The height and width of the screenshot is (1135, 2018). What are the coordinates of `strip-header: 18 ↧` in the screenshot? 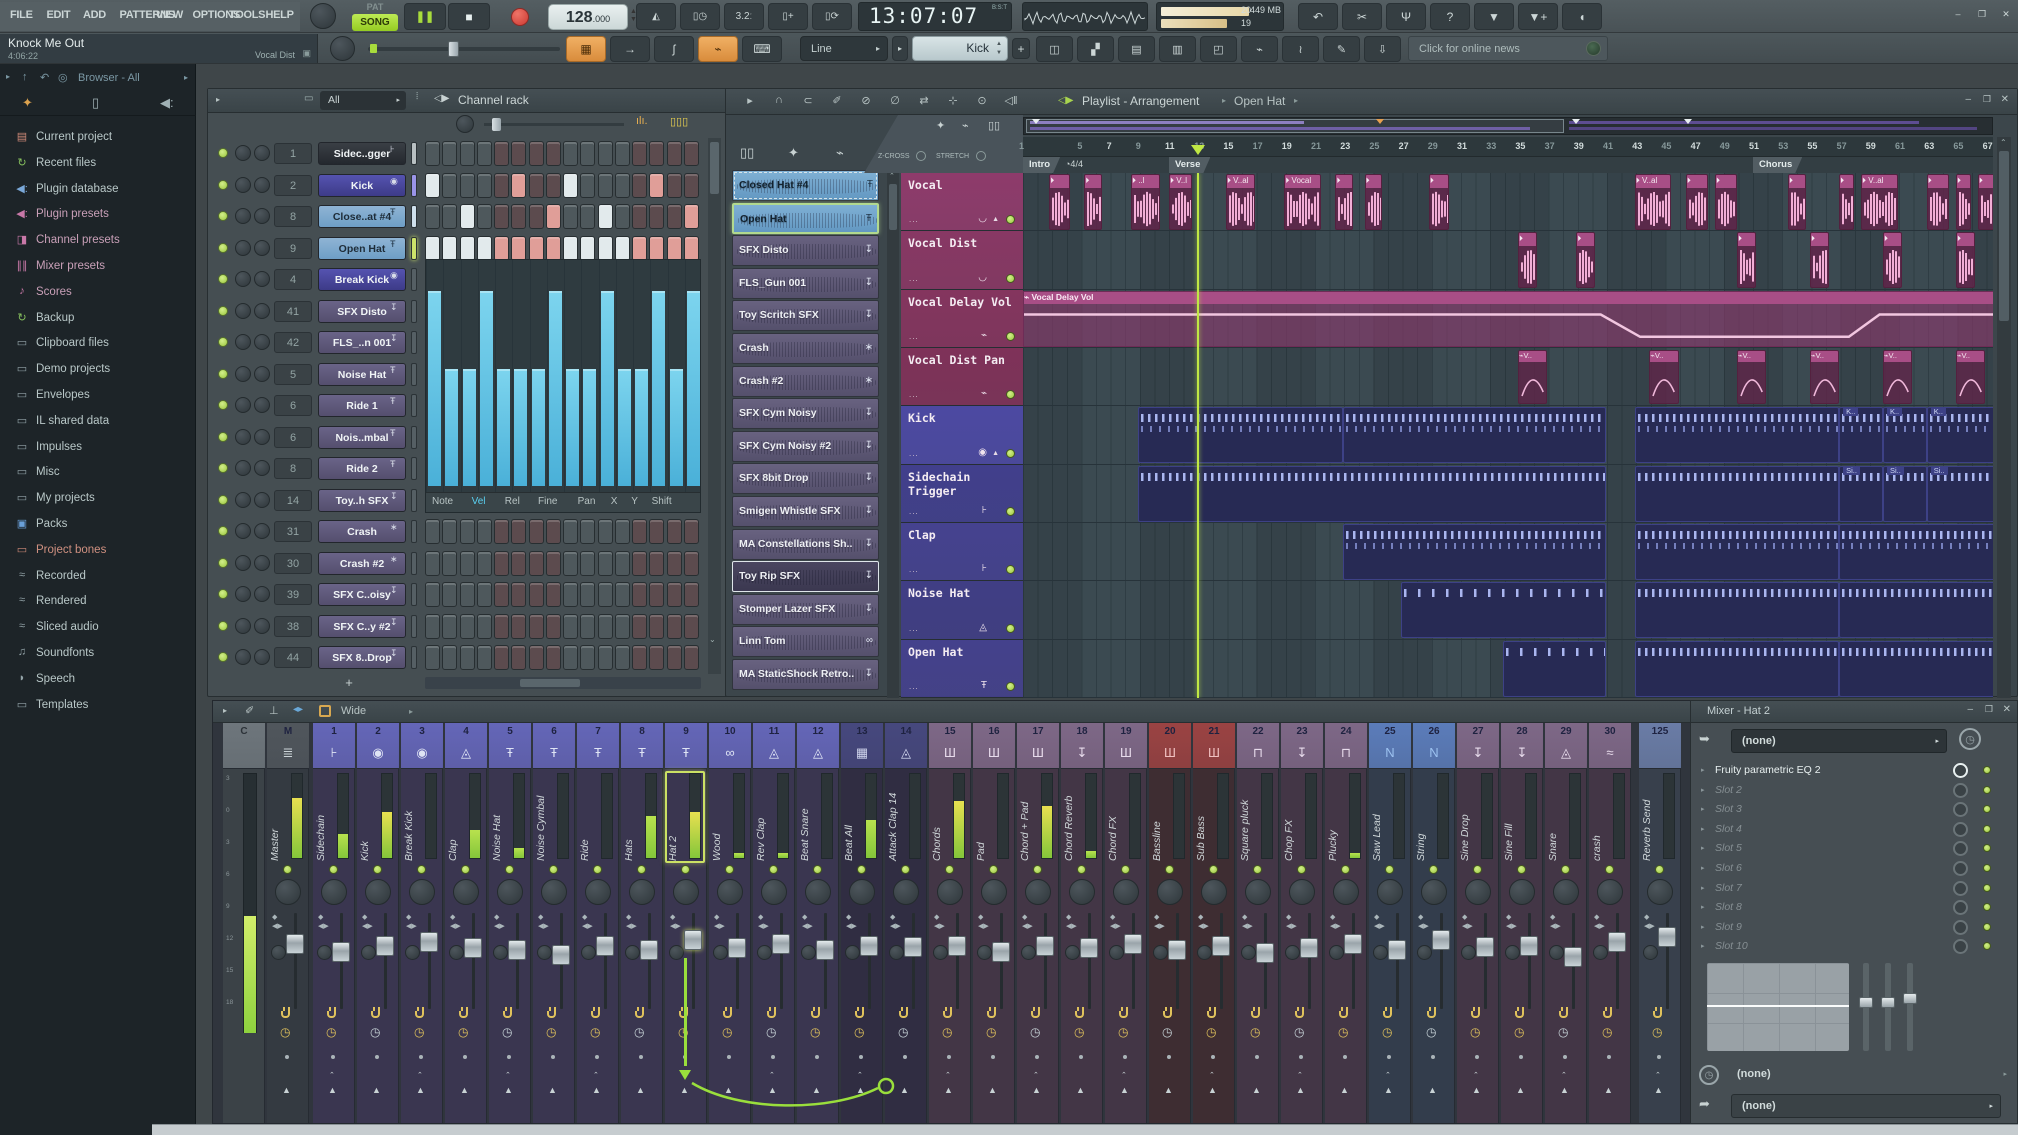 It's located at (1082, 746).